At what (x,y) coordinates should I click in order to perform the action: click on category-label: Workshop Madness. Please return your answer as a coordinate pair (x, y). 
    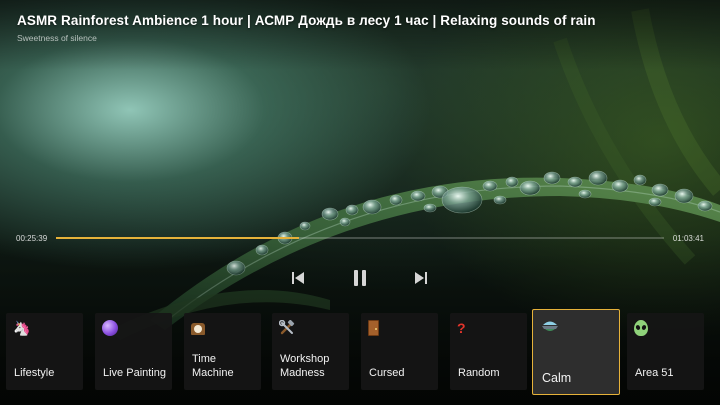
    Looking at the image, I should click on (305, 366).